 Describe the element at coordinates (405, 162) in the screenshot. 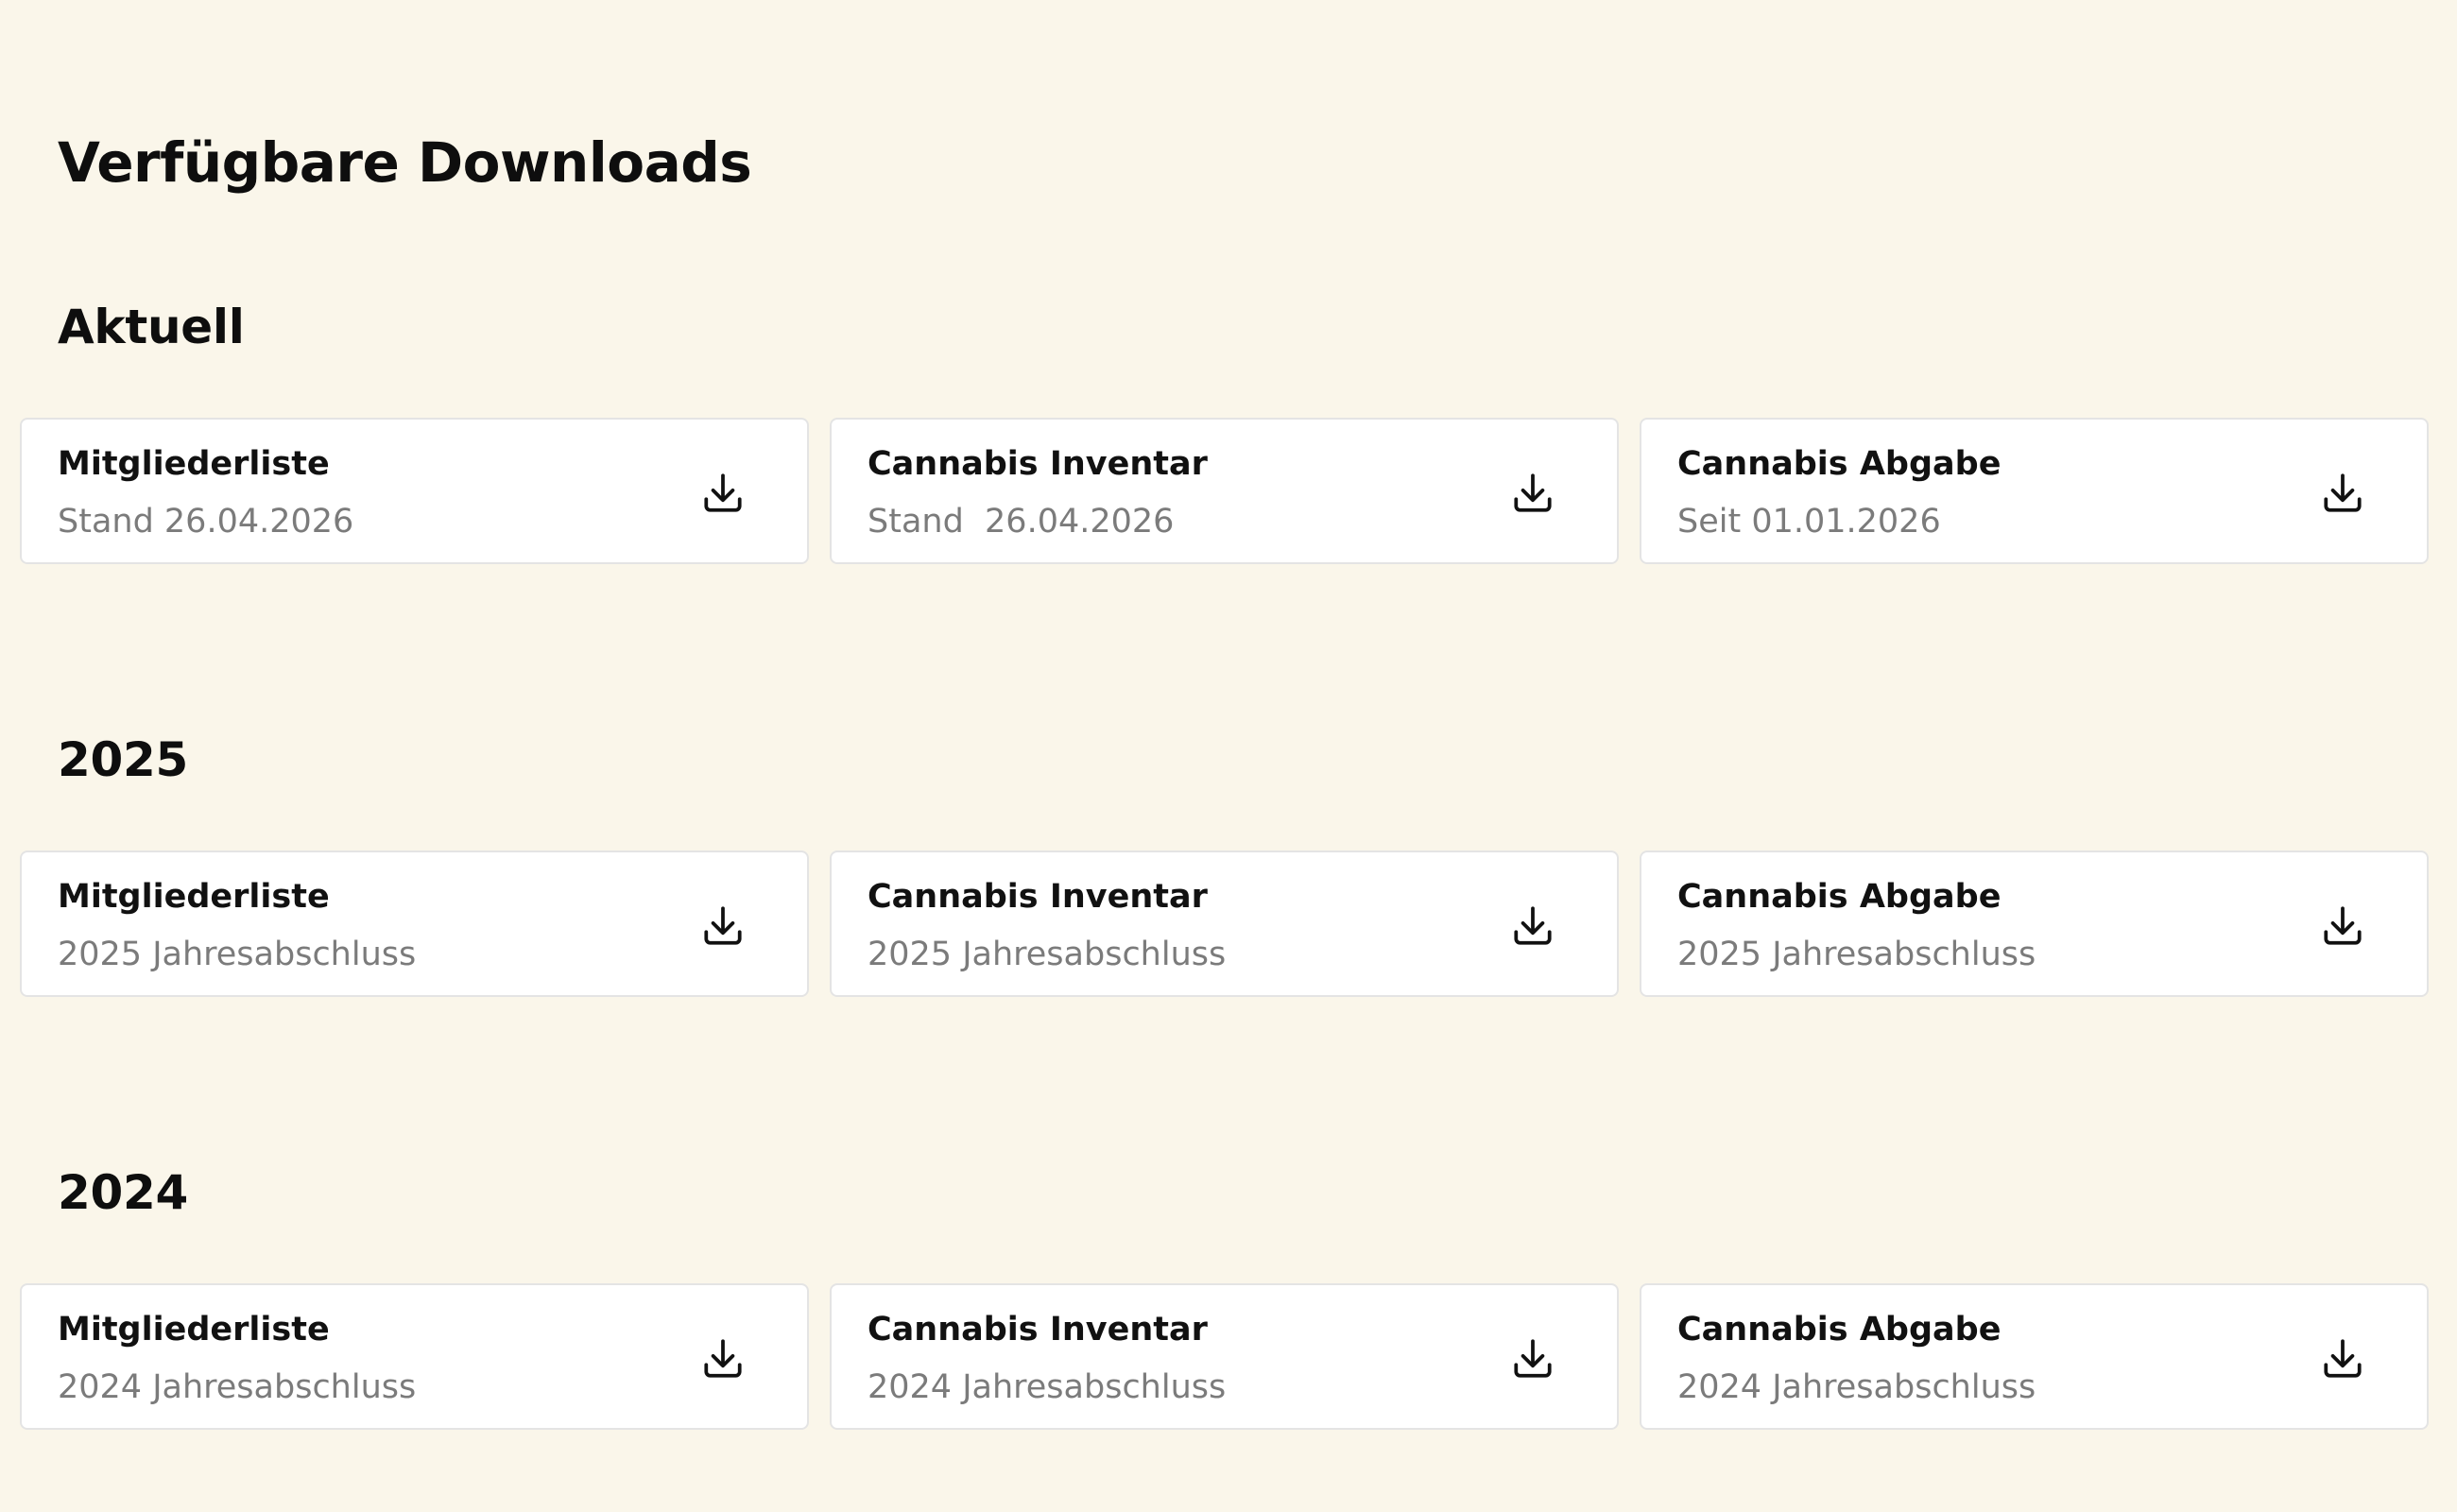

I see `page-title: Verfügbare Downloads` at that location.